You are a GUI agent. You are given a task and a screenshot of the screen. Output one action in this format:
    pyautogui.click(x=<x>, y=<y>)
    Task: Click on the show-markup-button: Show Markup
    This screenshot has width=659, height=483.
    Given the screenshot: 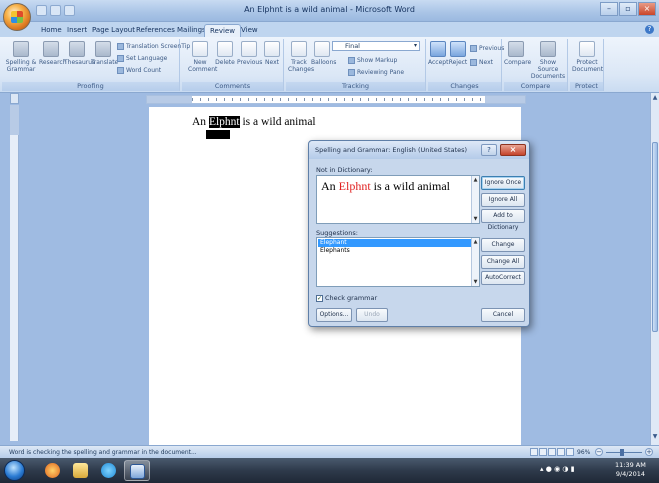 What is the action you would take?
    pyautogui.click(x=372, y=60)
    